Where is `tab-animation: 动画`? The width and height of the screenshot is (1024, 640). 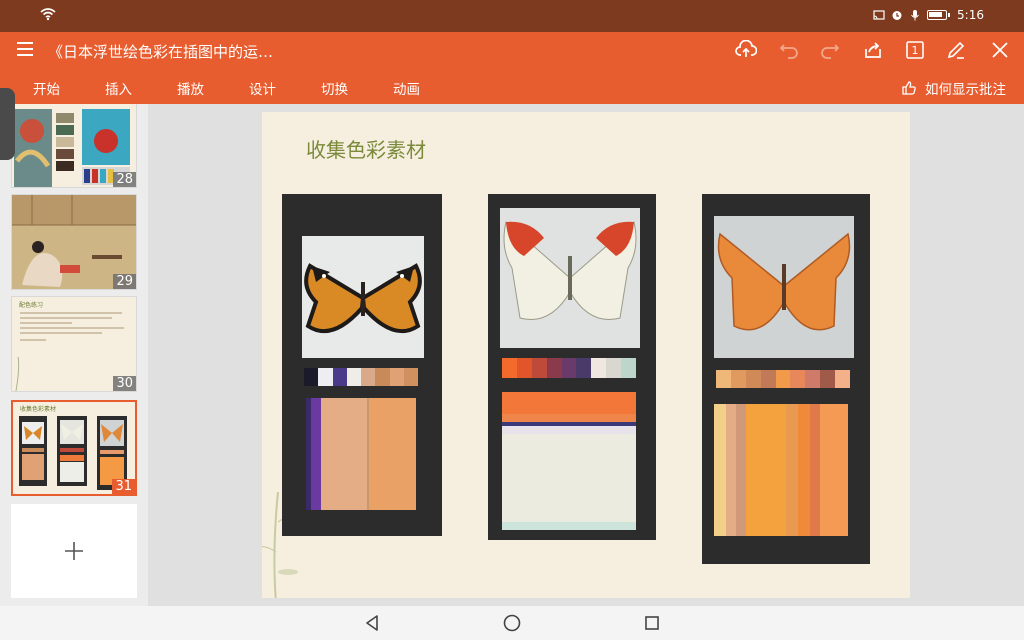
tab-animation: 动画 is located at coordinates (406, 88).